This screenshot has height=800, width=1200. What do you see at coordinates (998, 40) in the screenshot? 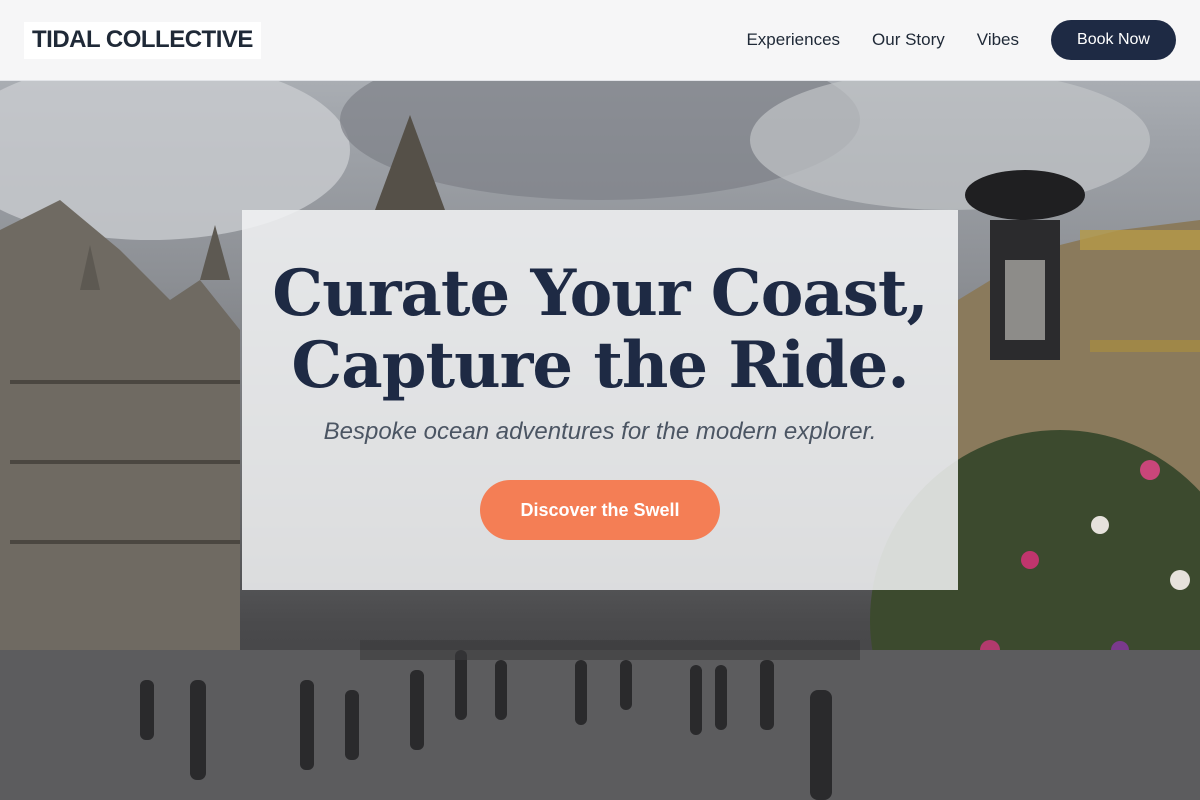
I see `nav-link-vibes: Vibes` at bounding box center [998, 40].